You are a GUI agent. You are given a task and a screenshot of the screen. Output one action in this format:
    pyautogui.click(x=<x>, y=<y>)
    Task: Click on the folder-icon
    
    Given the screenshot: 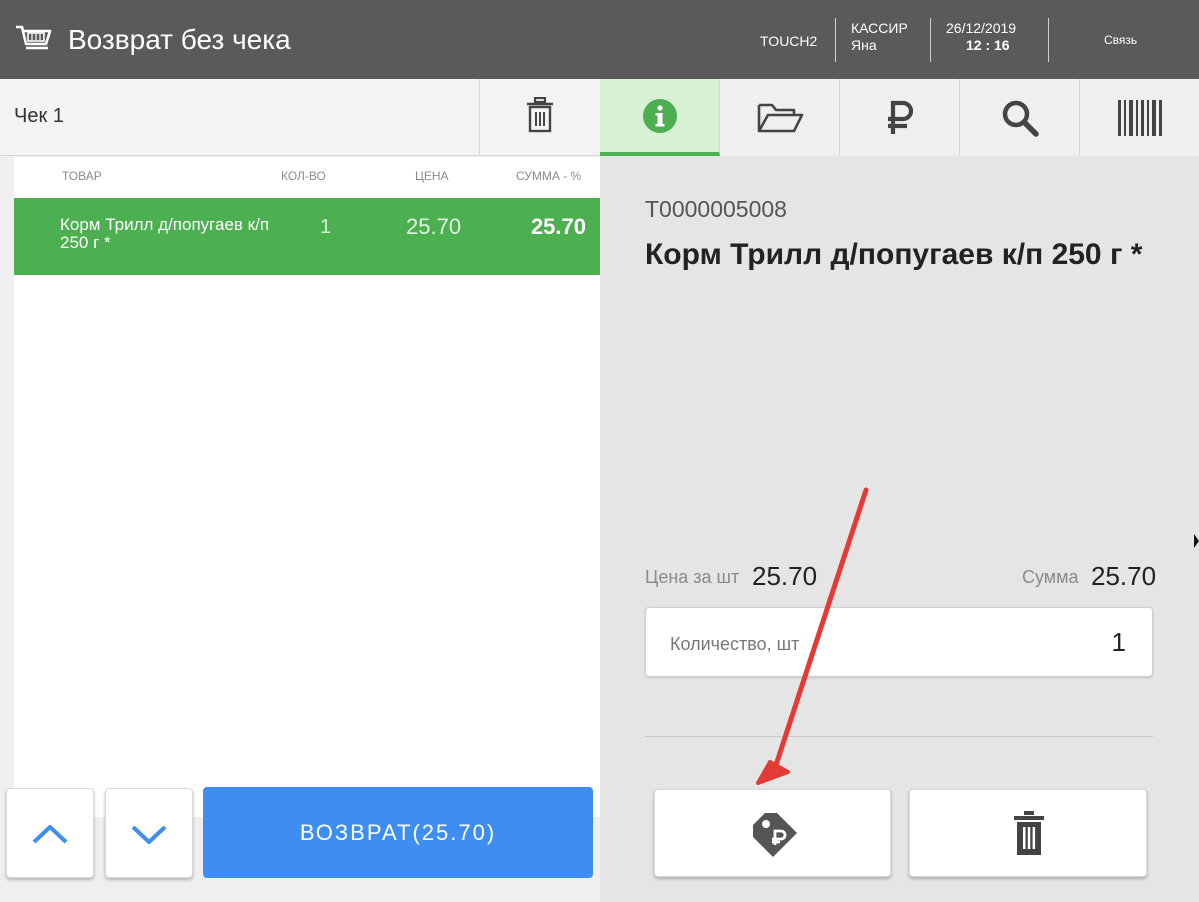 What is the action you would take?
    pyautogui.click(x=780, y=117)
    